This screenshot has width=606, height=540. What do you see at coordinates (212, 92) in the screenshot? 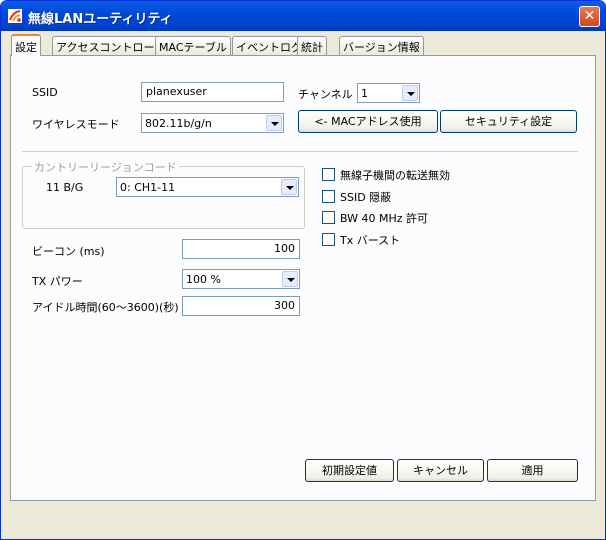
I see `ssid-input: planexuser` at bounding box center [212, 92].